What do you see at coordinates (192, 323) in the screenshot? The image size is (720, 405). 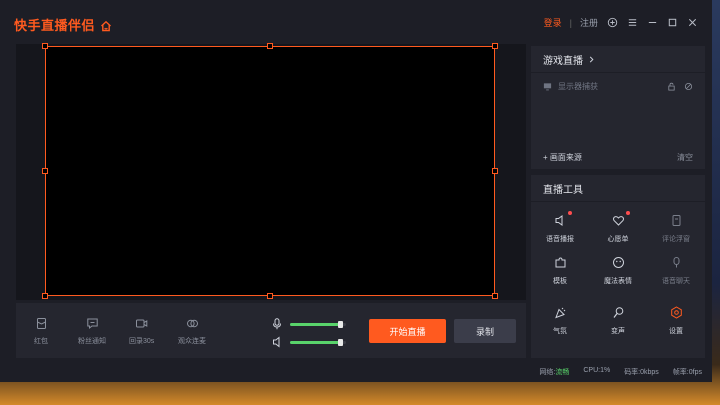 I see `link-circles-icon` at bounding box center [192, 323].